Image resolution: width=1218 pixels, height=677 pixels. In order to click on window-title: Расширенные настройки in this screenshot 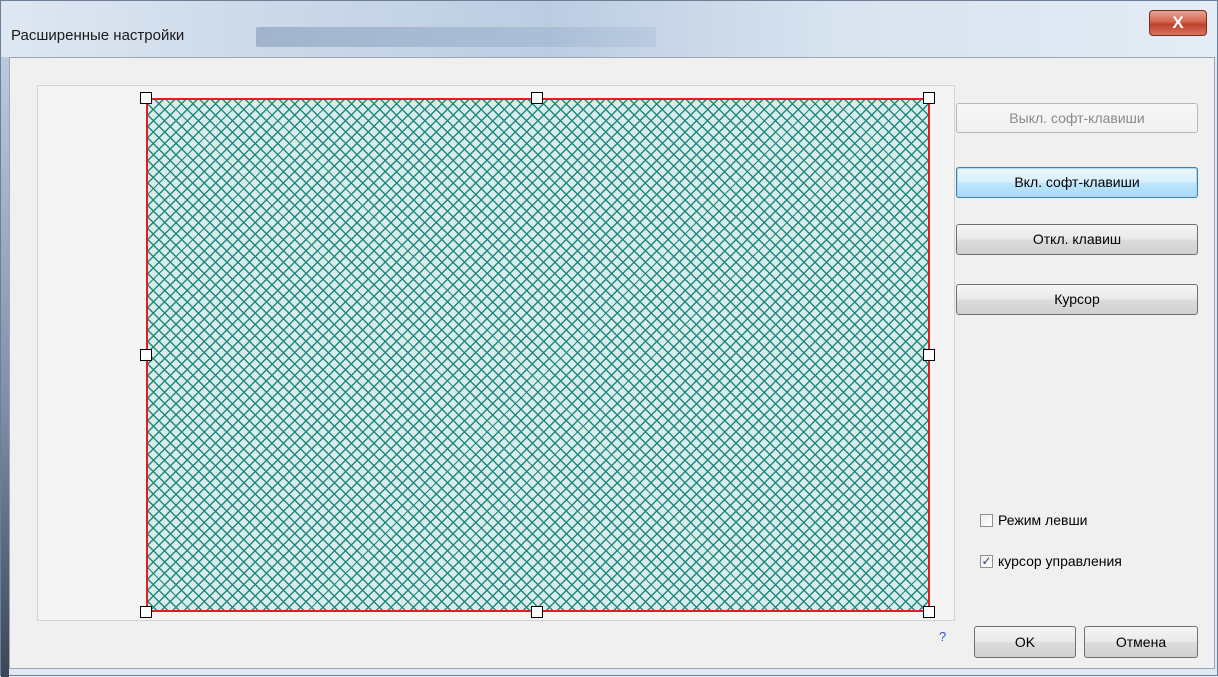, I will do `click(98, 35)`.